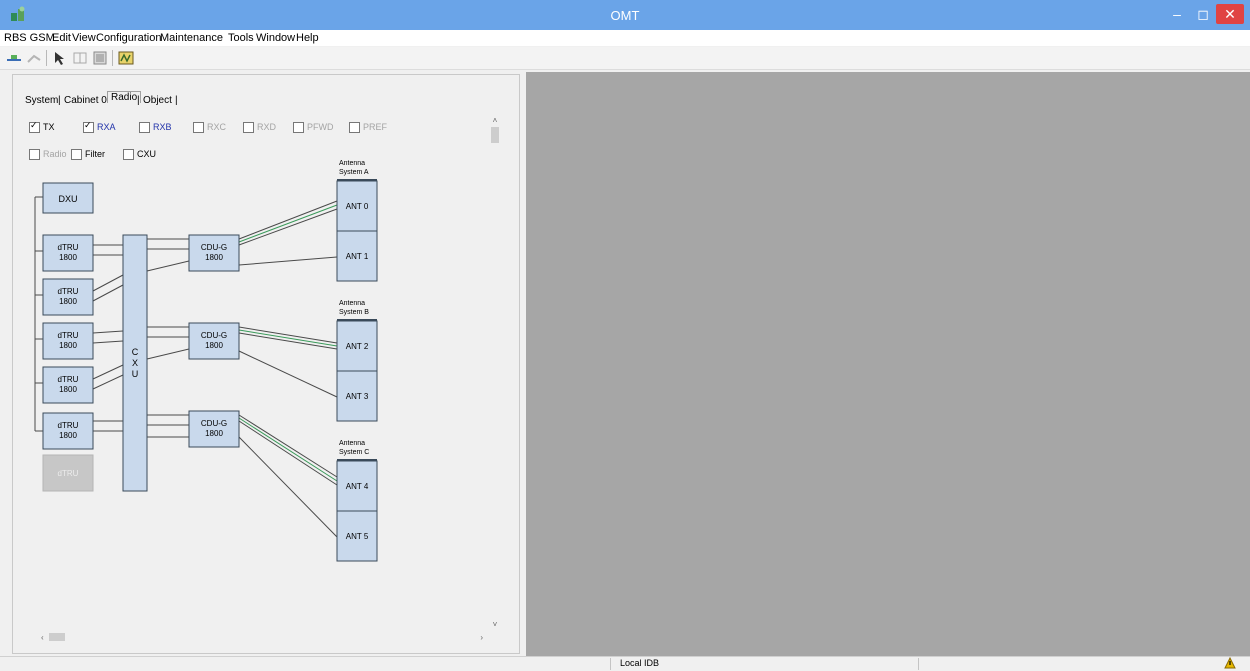  Describe the element at coordinates (357, 536) in the screenshot. I see `antenna-label: ANT 5` at that location.